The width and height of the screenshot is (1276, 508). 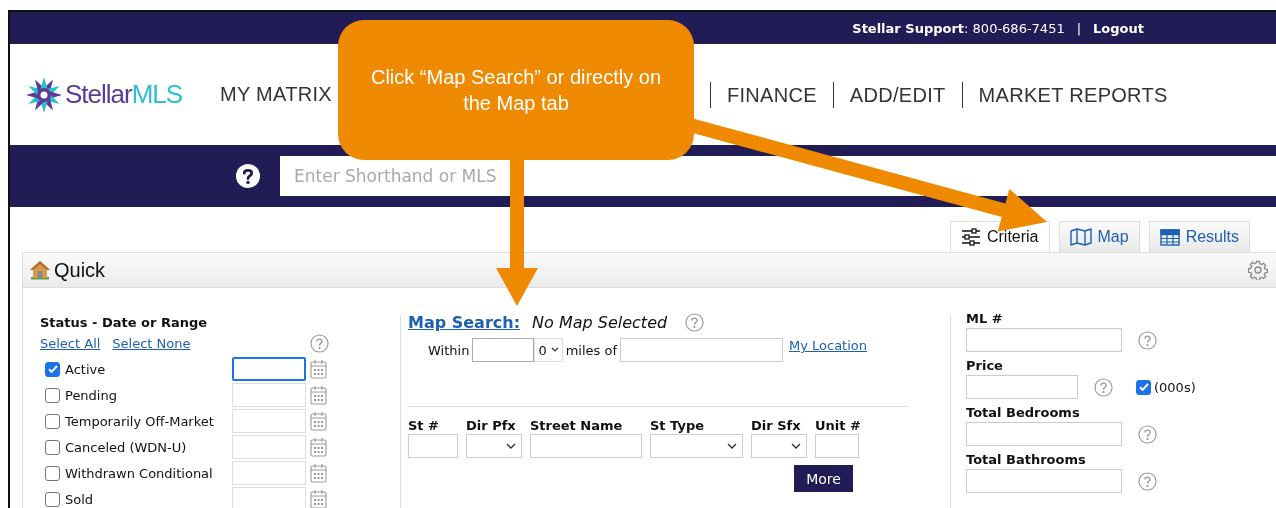 I want to click on nav-link: MY MATRIX, so click(x=276, y=94).